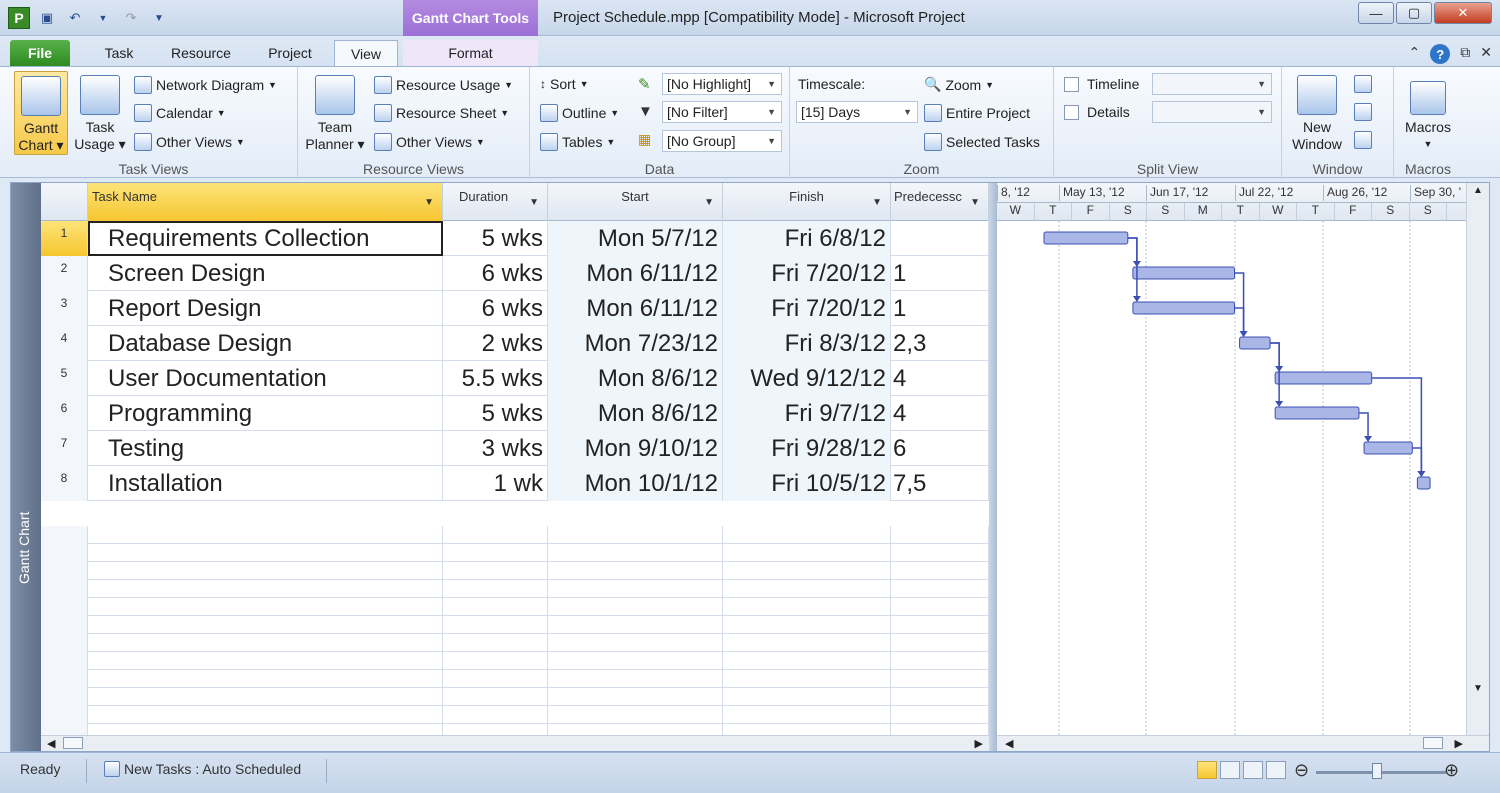  What do you see at coordinates (1230, 770) in the screenshot?
I see `task-usage-shortcut-icon` at bounding box center [1230, 770].